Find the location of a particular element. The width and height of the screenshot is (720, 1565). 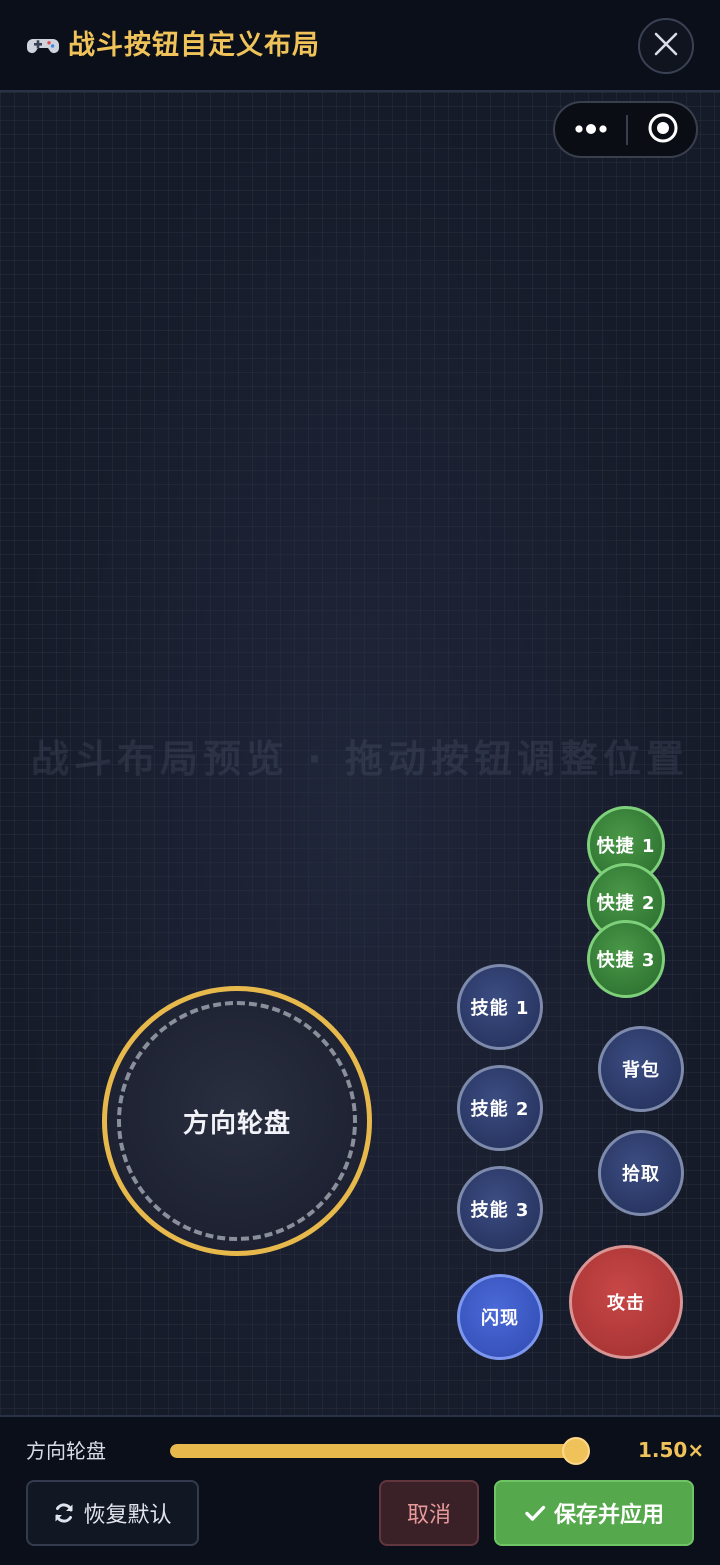

canvas-watermark: 战斗布局预览 · 拖动按钮调整位置 is located at coordinates (360, 759).